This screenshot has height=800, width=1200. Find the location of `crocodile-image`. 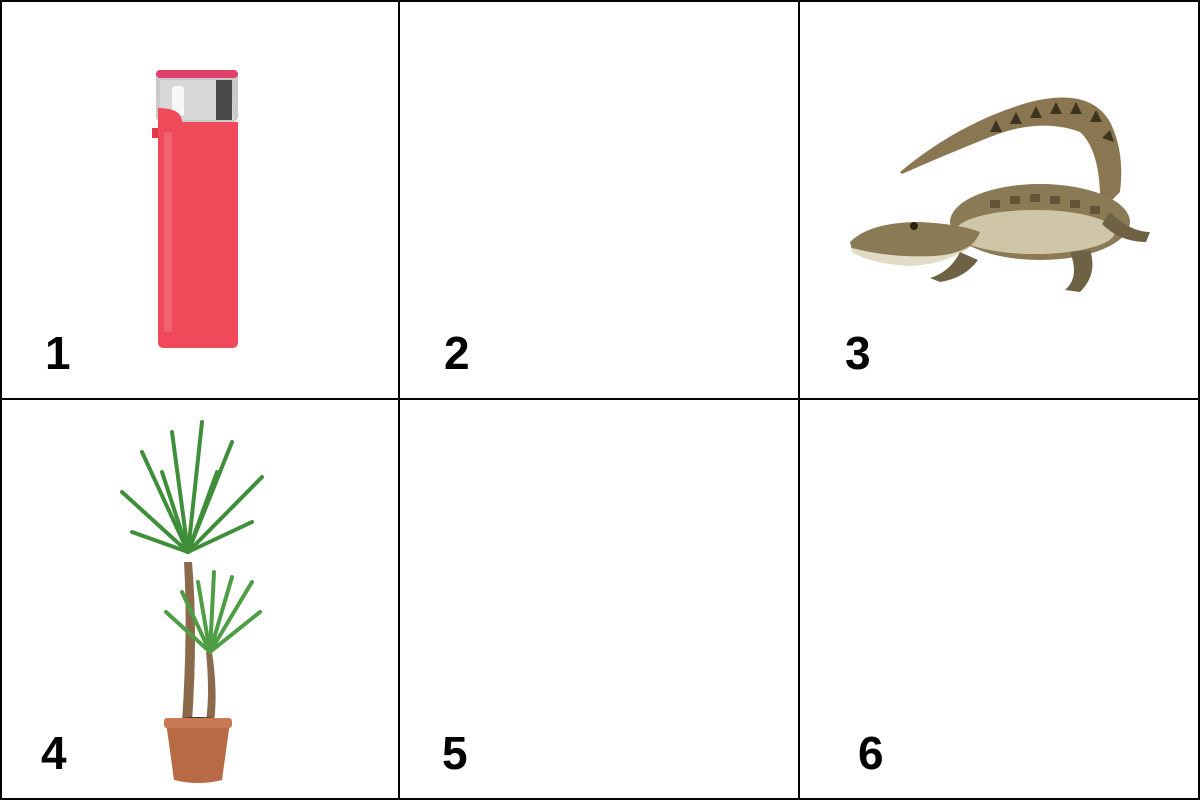

crocodile-image is located at coordinates (1000, 194).